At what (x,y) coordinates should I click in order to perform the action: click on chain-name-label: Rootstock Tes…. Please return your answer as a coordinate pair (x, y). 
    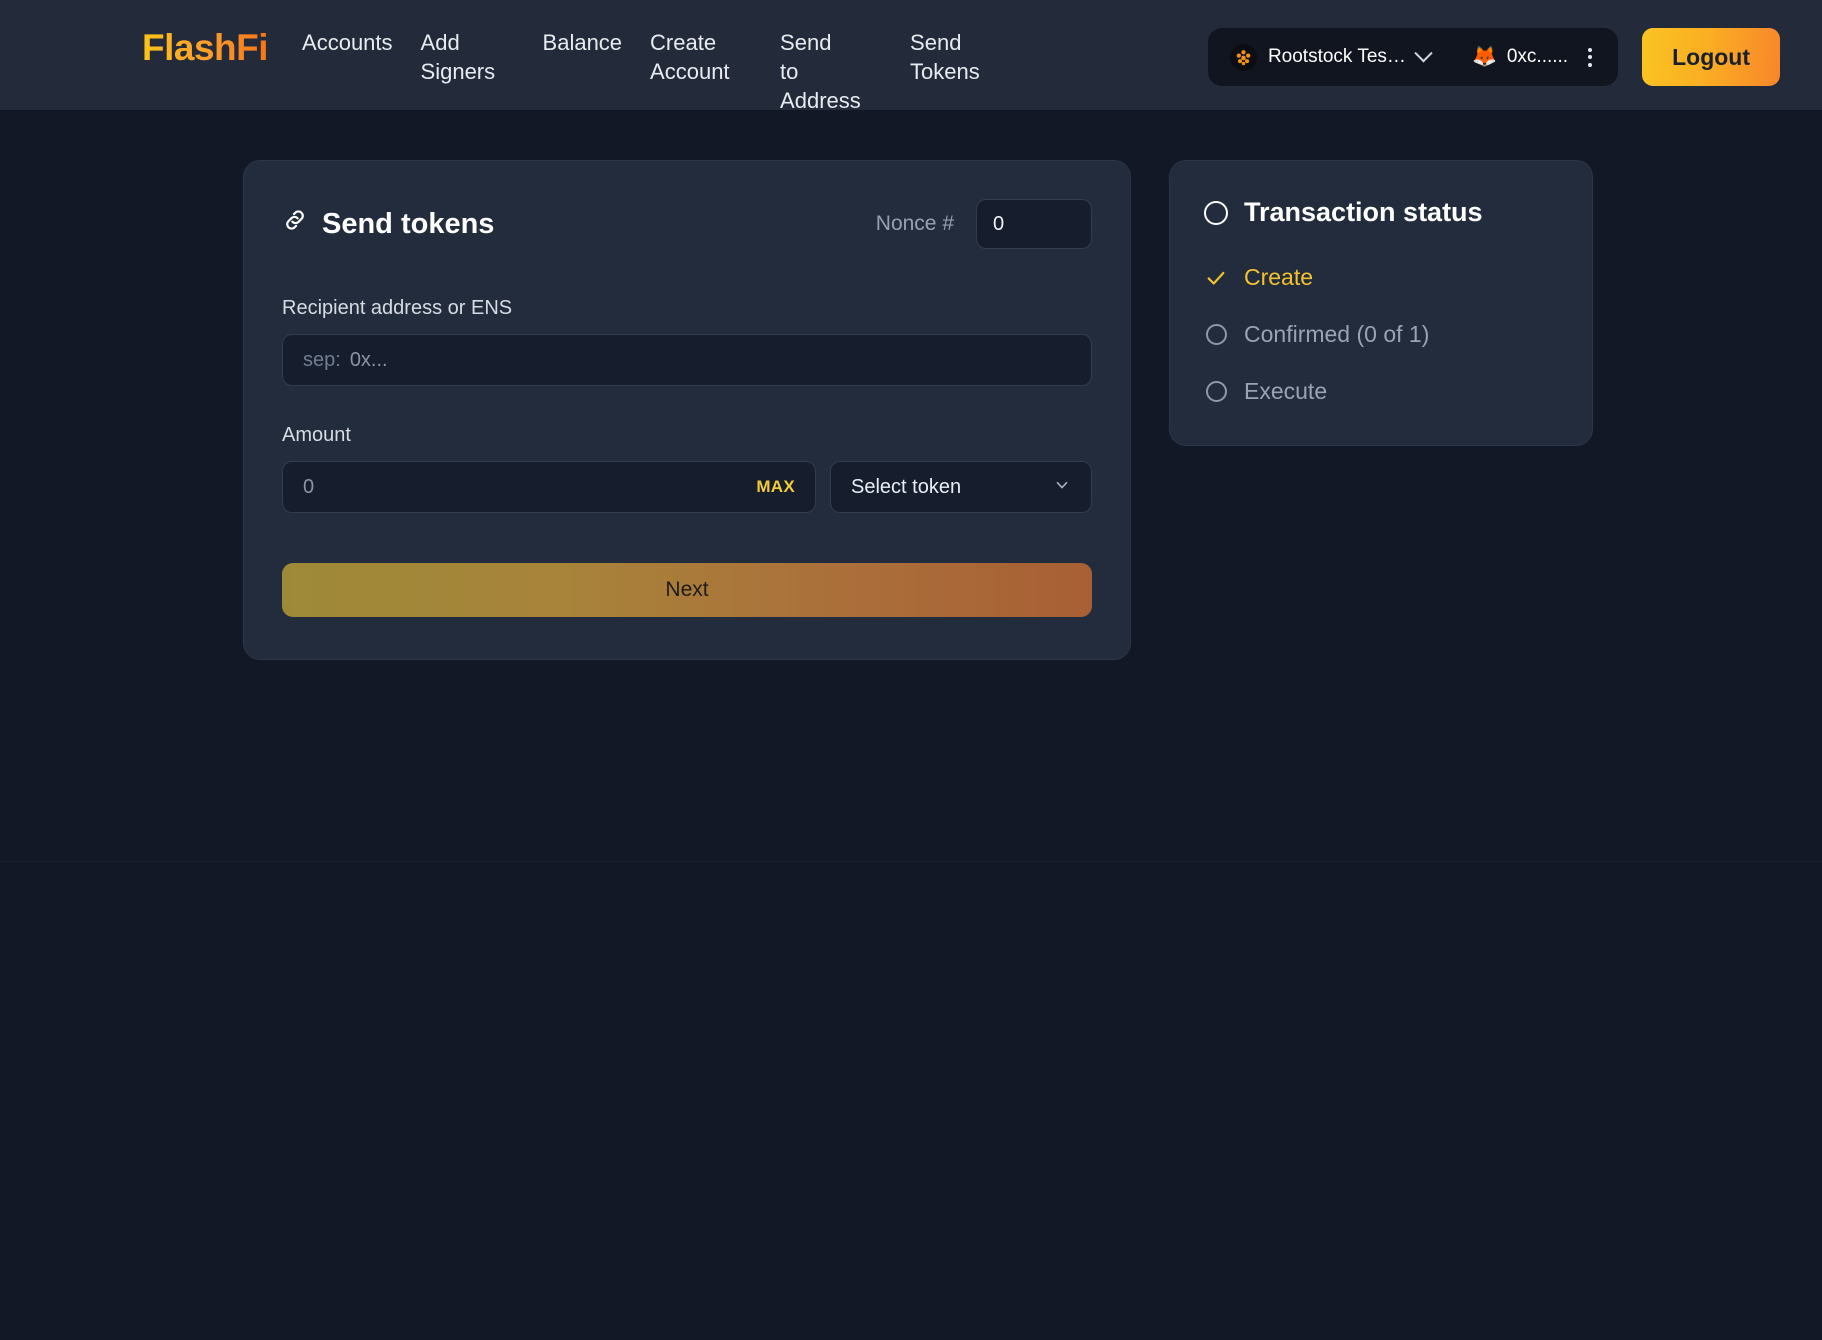
    Looking at the image, I should click on (1336, 56).